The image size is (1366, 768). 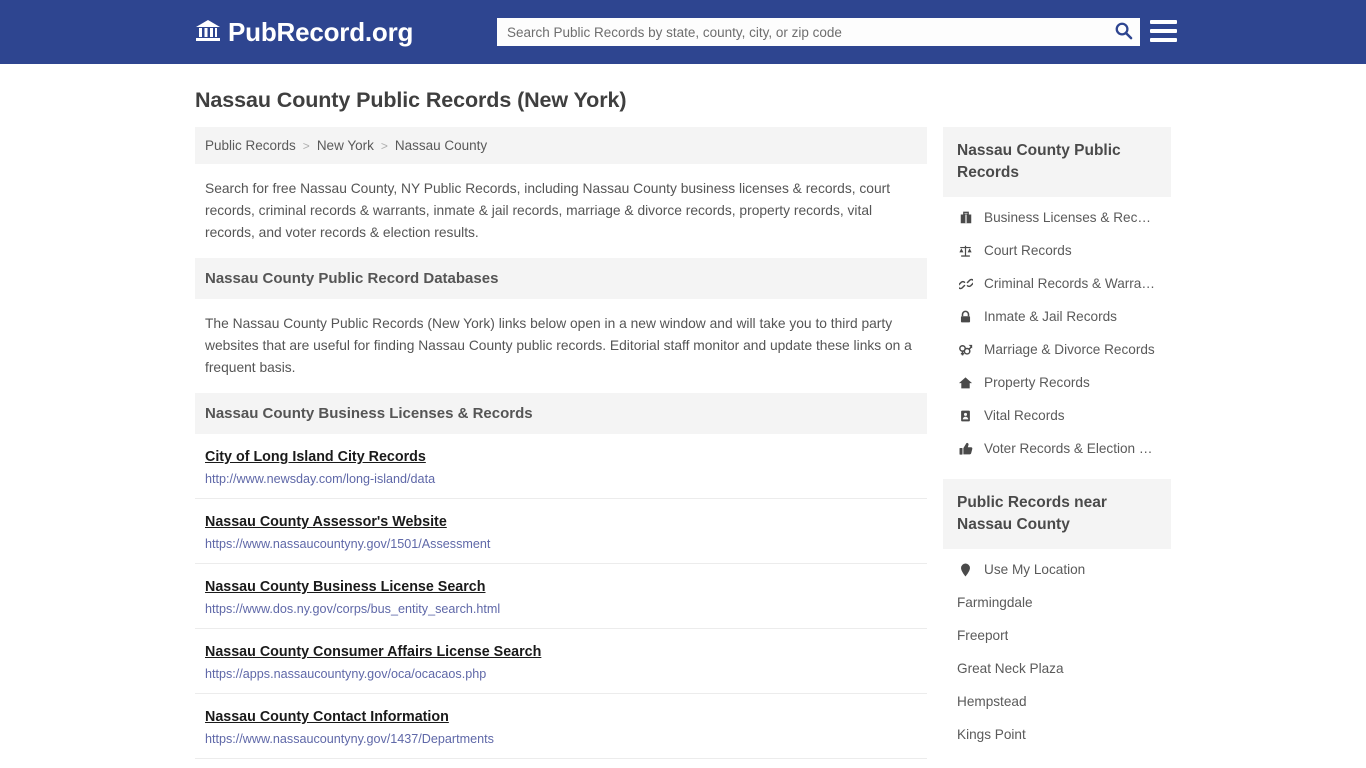 I want to click on search-bar, so click(x=818, y=32).